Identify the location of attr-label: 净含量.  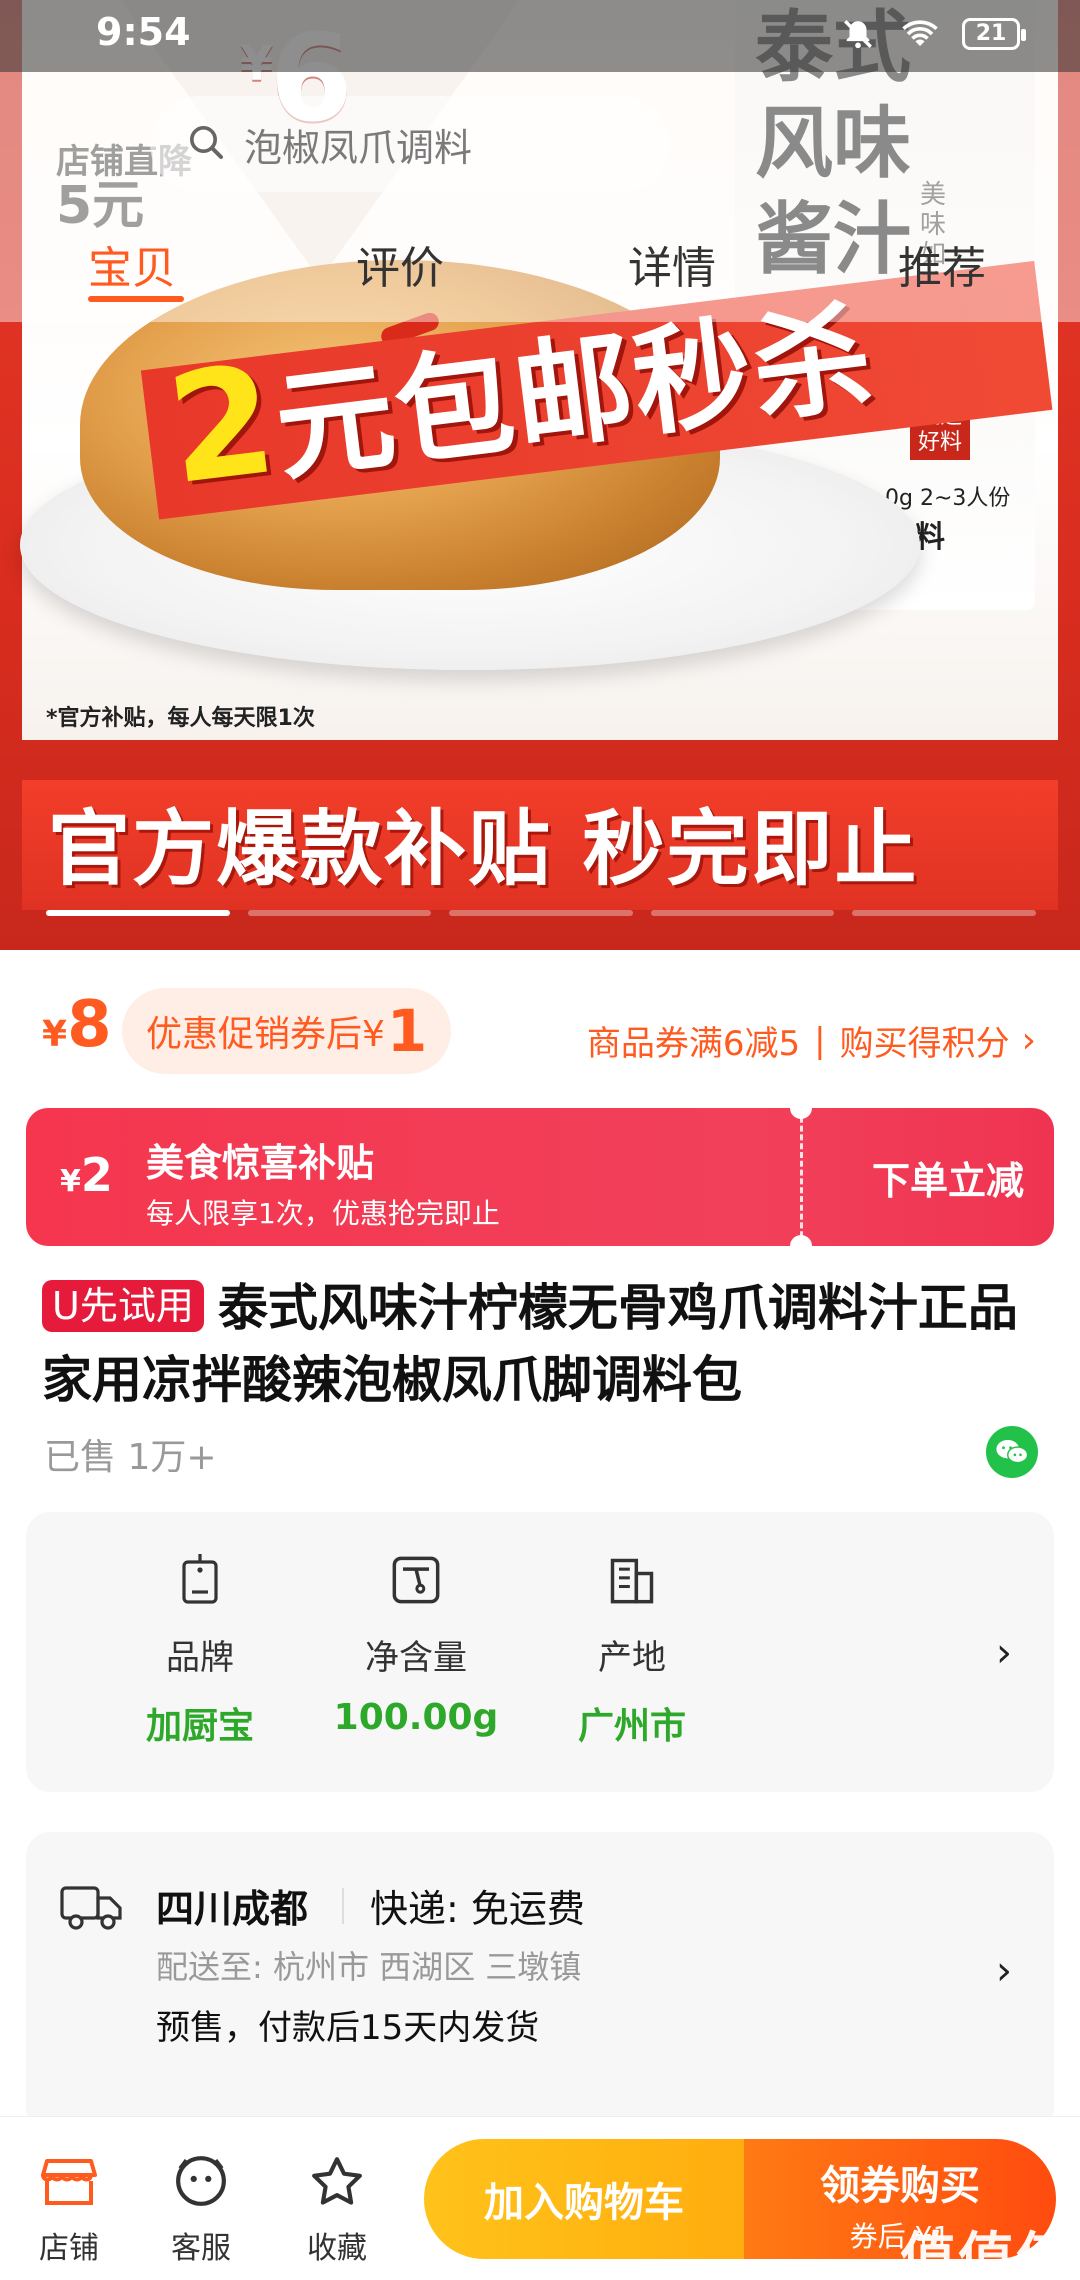
(416, 1658).